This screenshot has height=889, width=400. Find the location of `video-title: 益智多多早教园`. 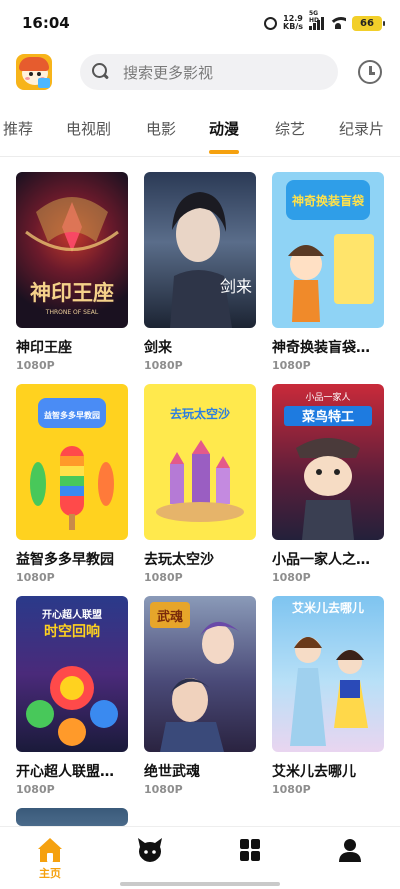

video-title: 益智多多早教园 is located at coordinates (65, 560).